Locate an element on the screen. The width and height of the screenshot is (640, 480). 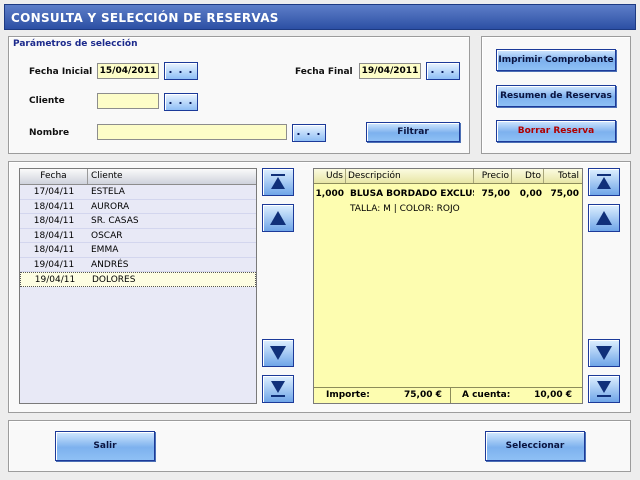
list-up-button is located at coordinates (278, 218).